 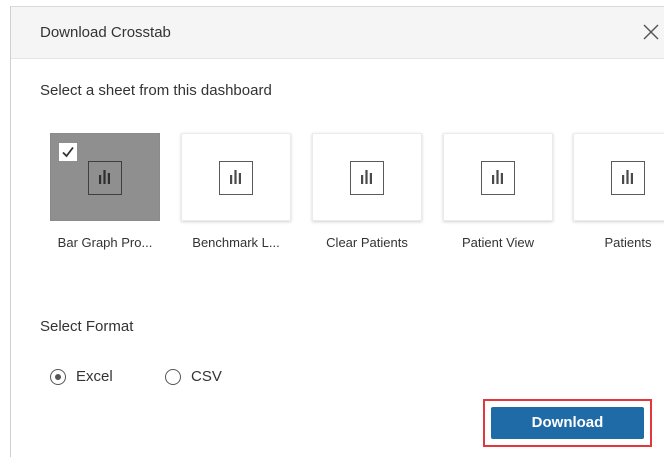 I want to click on radio-label-excel: Excel, so click(x=94, y=376).